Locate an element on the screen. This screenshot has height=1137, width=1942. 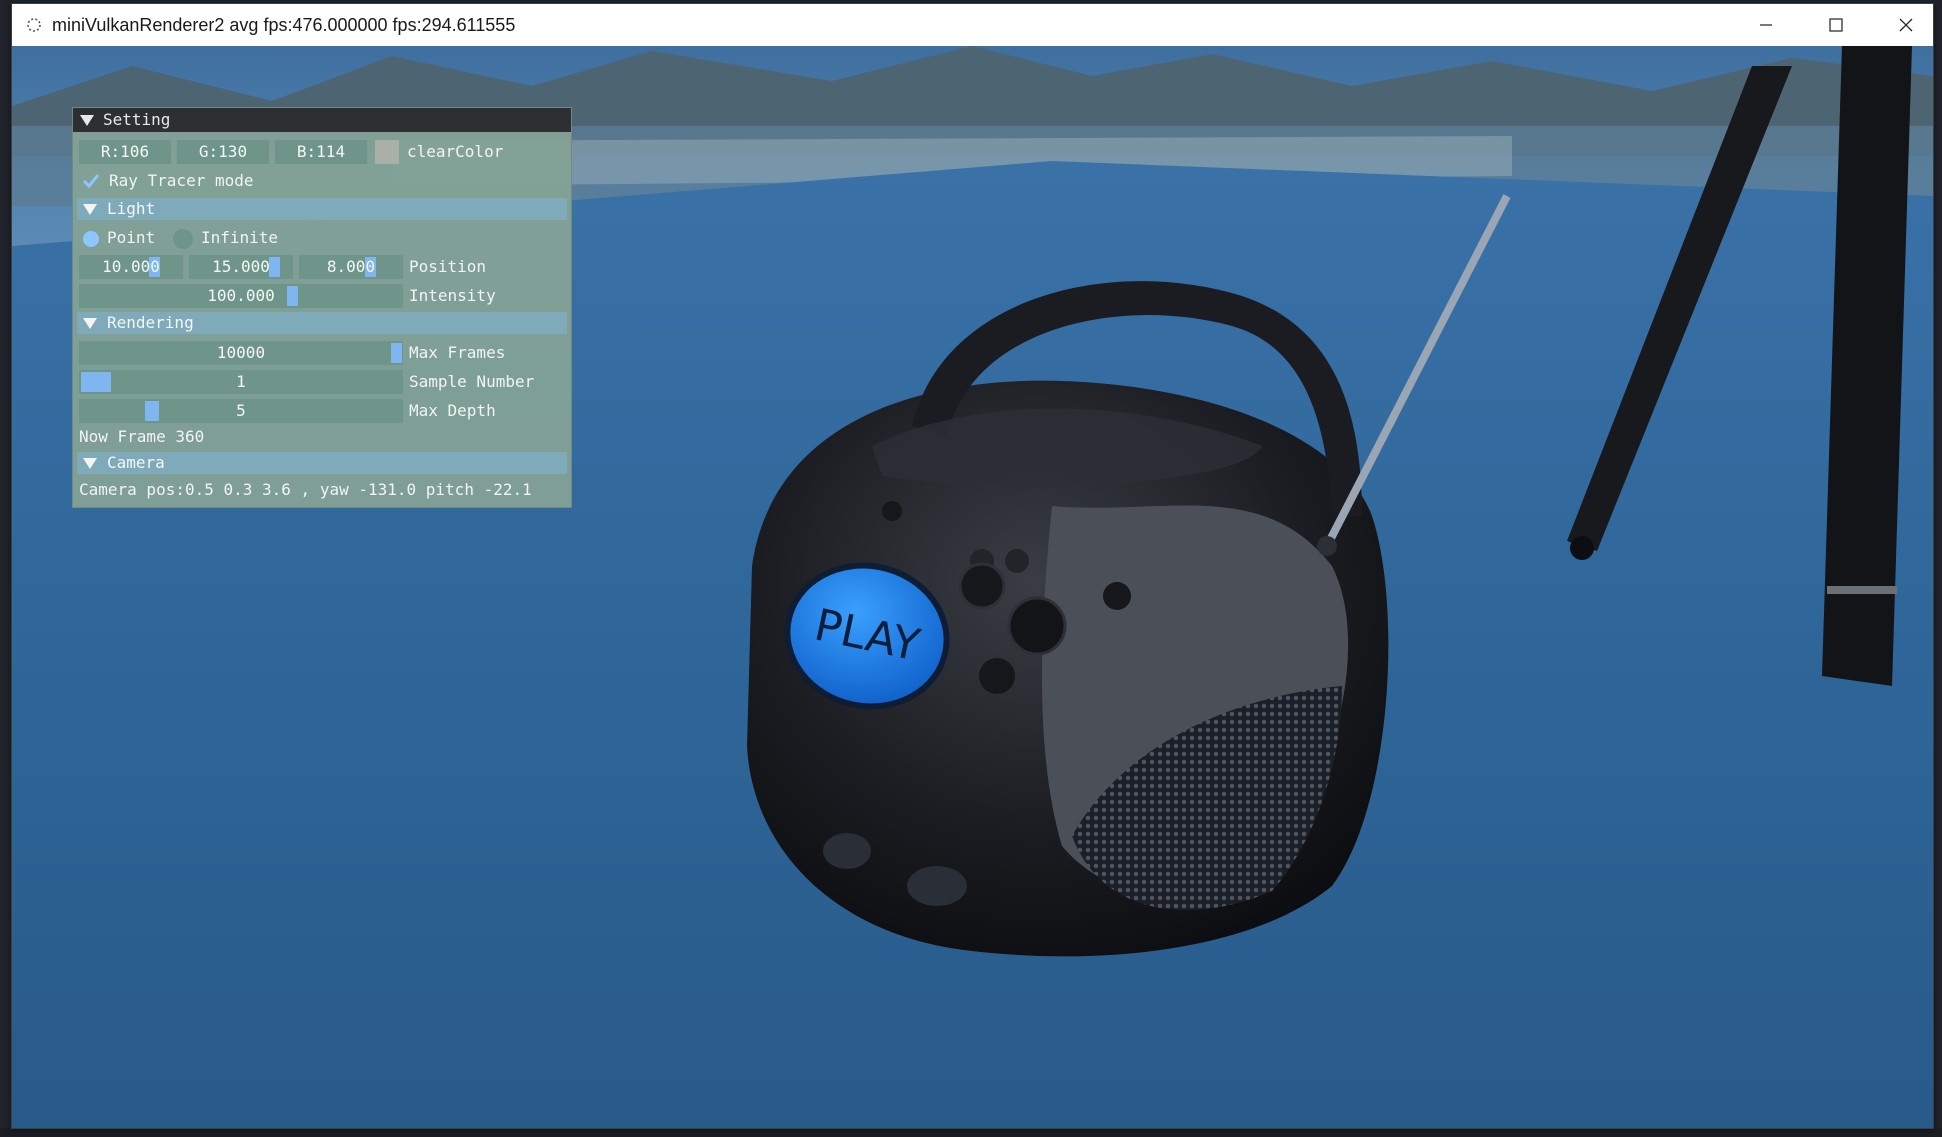
light-position-y-slider: 15.000 is located at coordinates (241, 267).